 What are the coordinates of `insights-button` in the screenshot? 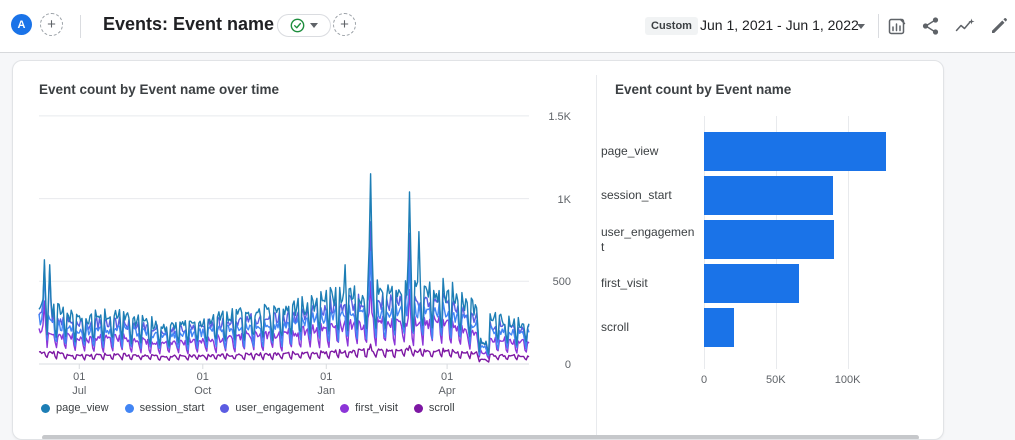 It's located at (965, 26).